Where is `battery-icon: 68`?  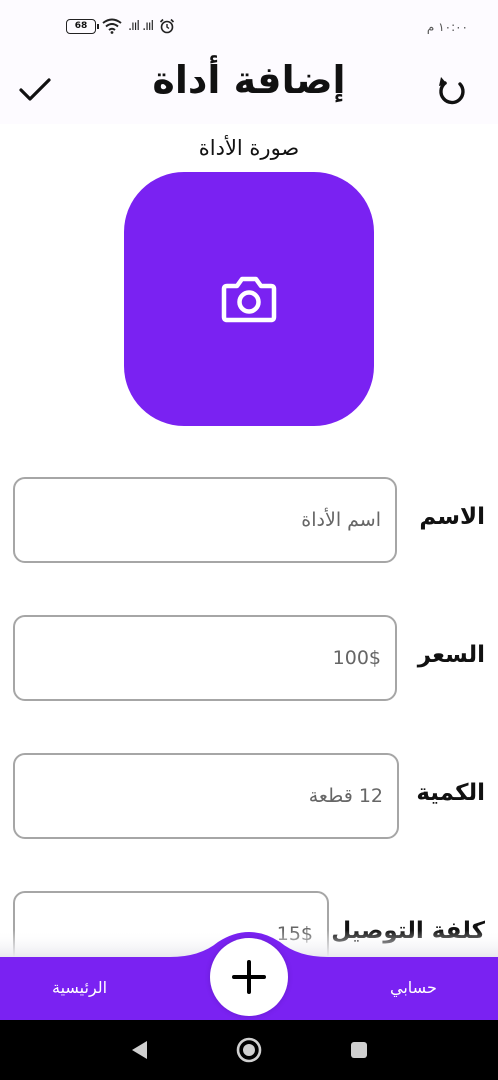
battery-icon: 68 is located at coordinates (82, 26).